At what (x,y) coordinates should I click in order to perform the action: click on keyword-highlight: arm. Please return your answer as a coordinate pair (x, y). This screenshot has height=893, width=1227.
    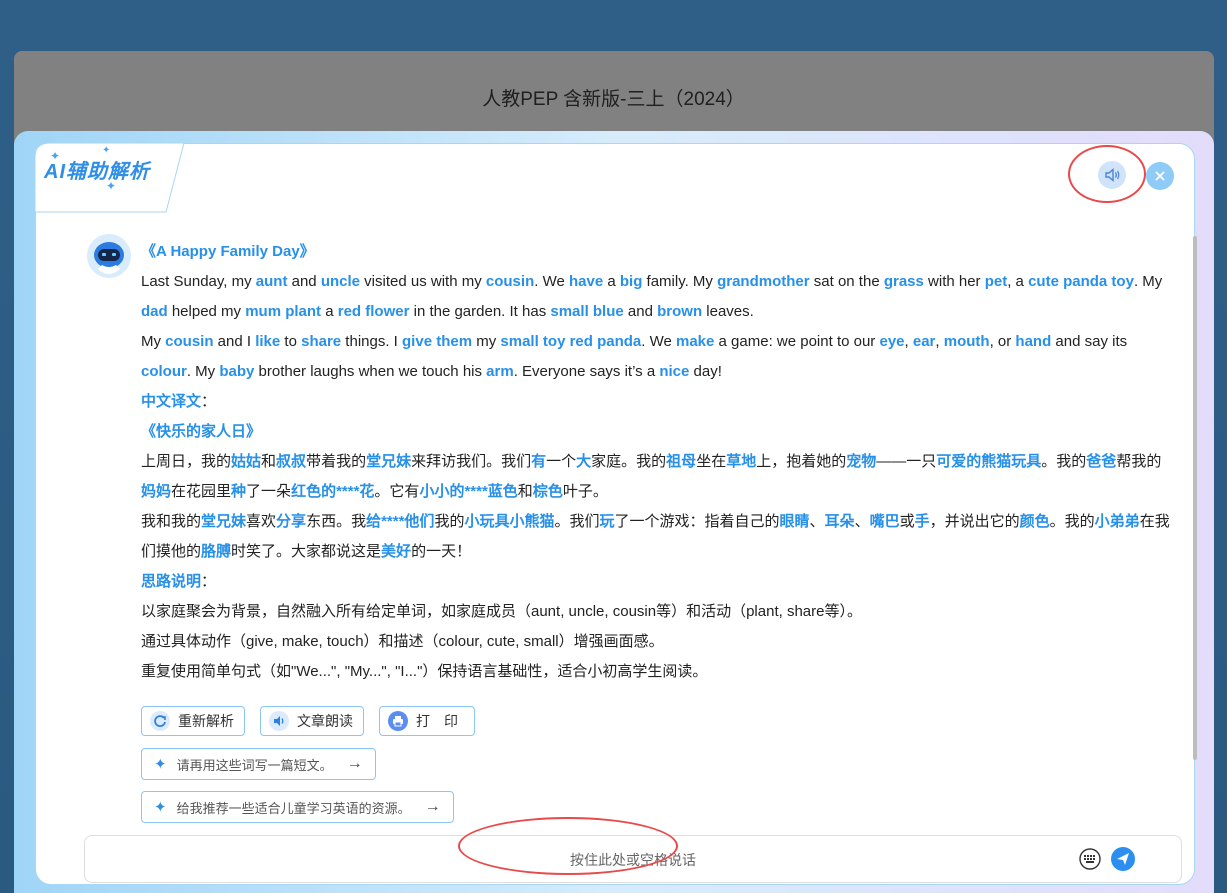
    Looking at the image, I should click on (500, 371).